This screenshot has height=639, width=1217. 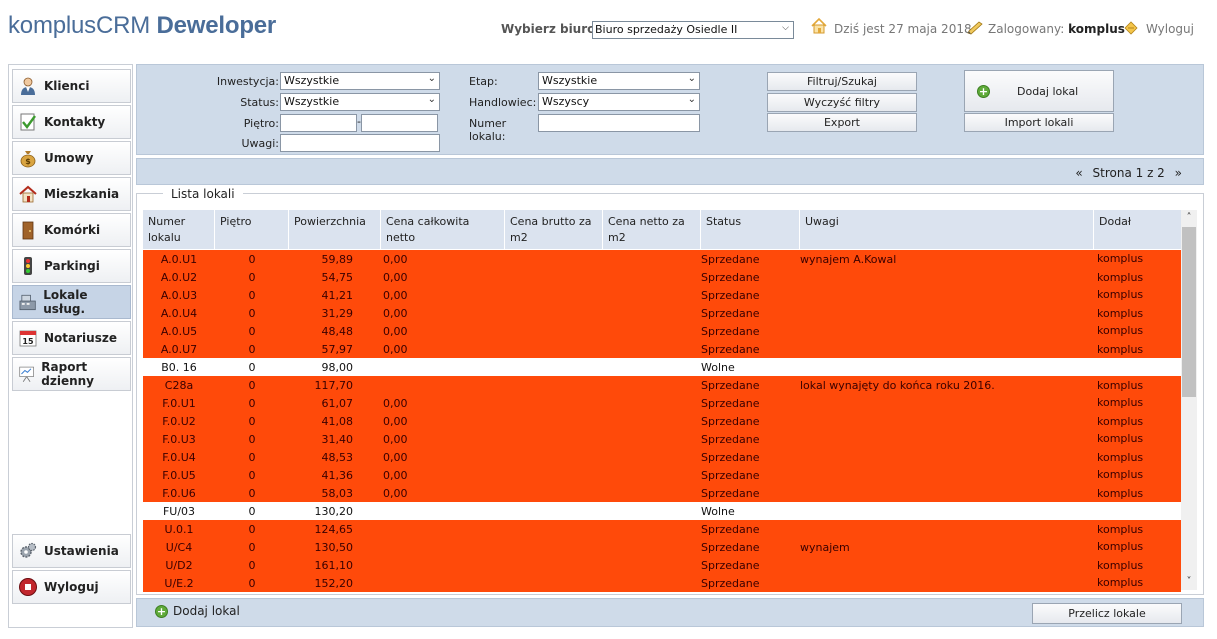 What do you see at coordinates (662, 565) in the screenshot?
I see `table-row: U/D2 0 161,10 Sprzedane komplus` at bounding box center [662, 565].